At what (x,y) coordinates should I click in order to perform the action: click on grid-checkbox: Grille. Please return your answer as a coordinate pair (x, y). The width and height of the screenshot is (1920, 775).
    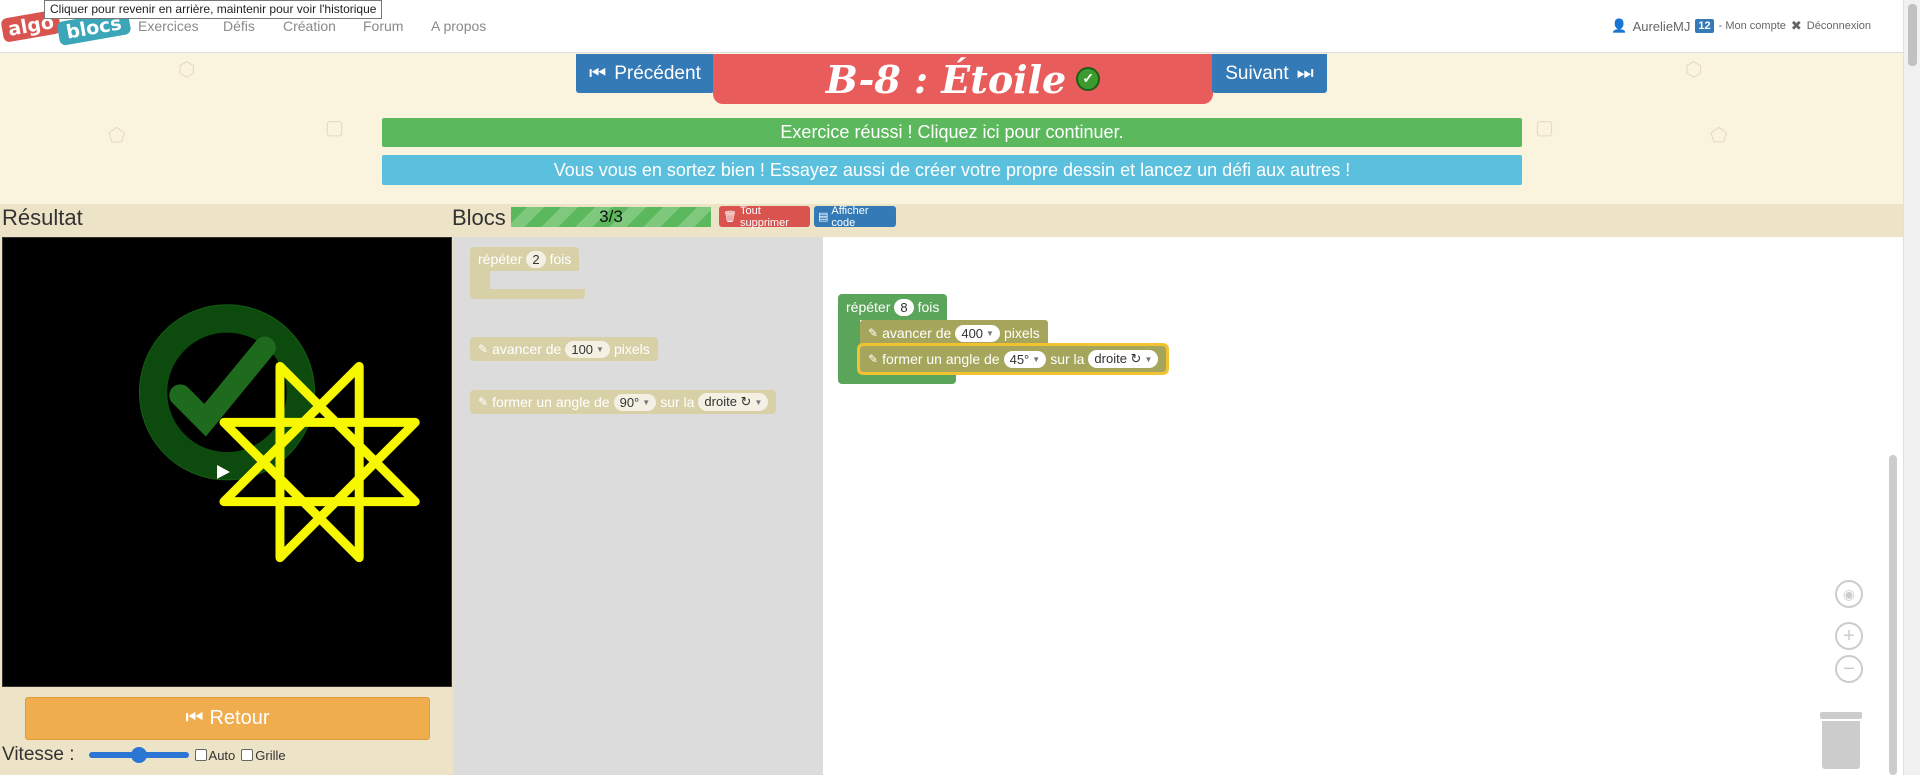
    Looking at the image, I should click on (263, 755).